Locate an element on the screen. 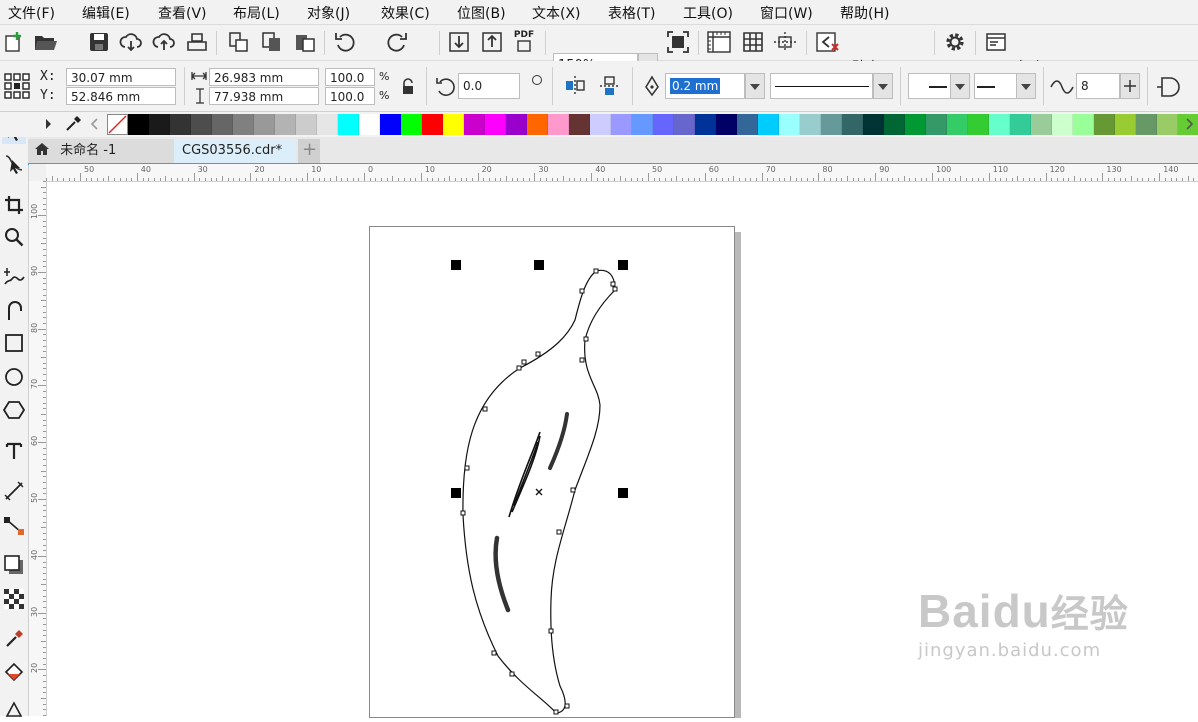 The width and height of the screenshot is (1198, 722). baidu-watermark: Baidu经验 jingyan.baidu.com is located at coordinates (1023, 624).